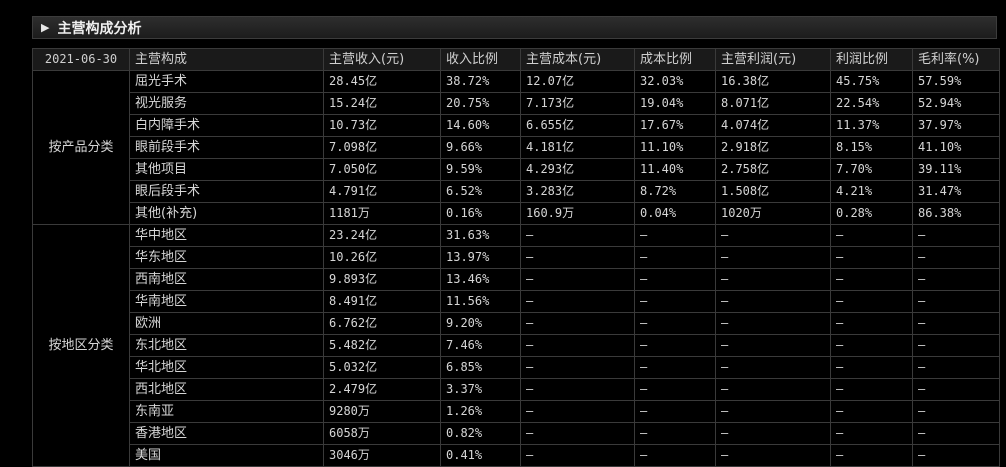 This screenshot has width=1006, height=467. Describe the element at coordinates (871, 169) in the screenshot. I see `value-cell: 7.70%` at that location.